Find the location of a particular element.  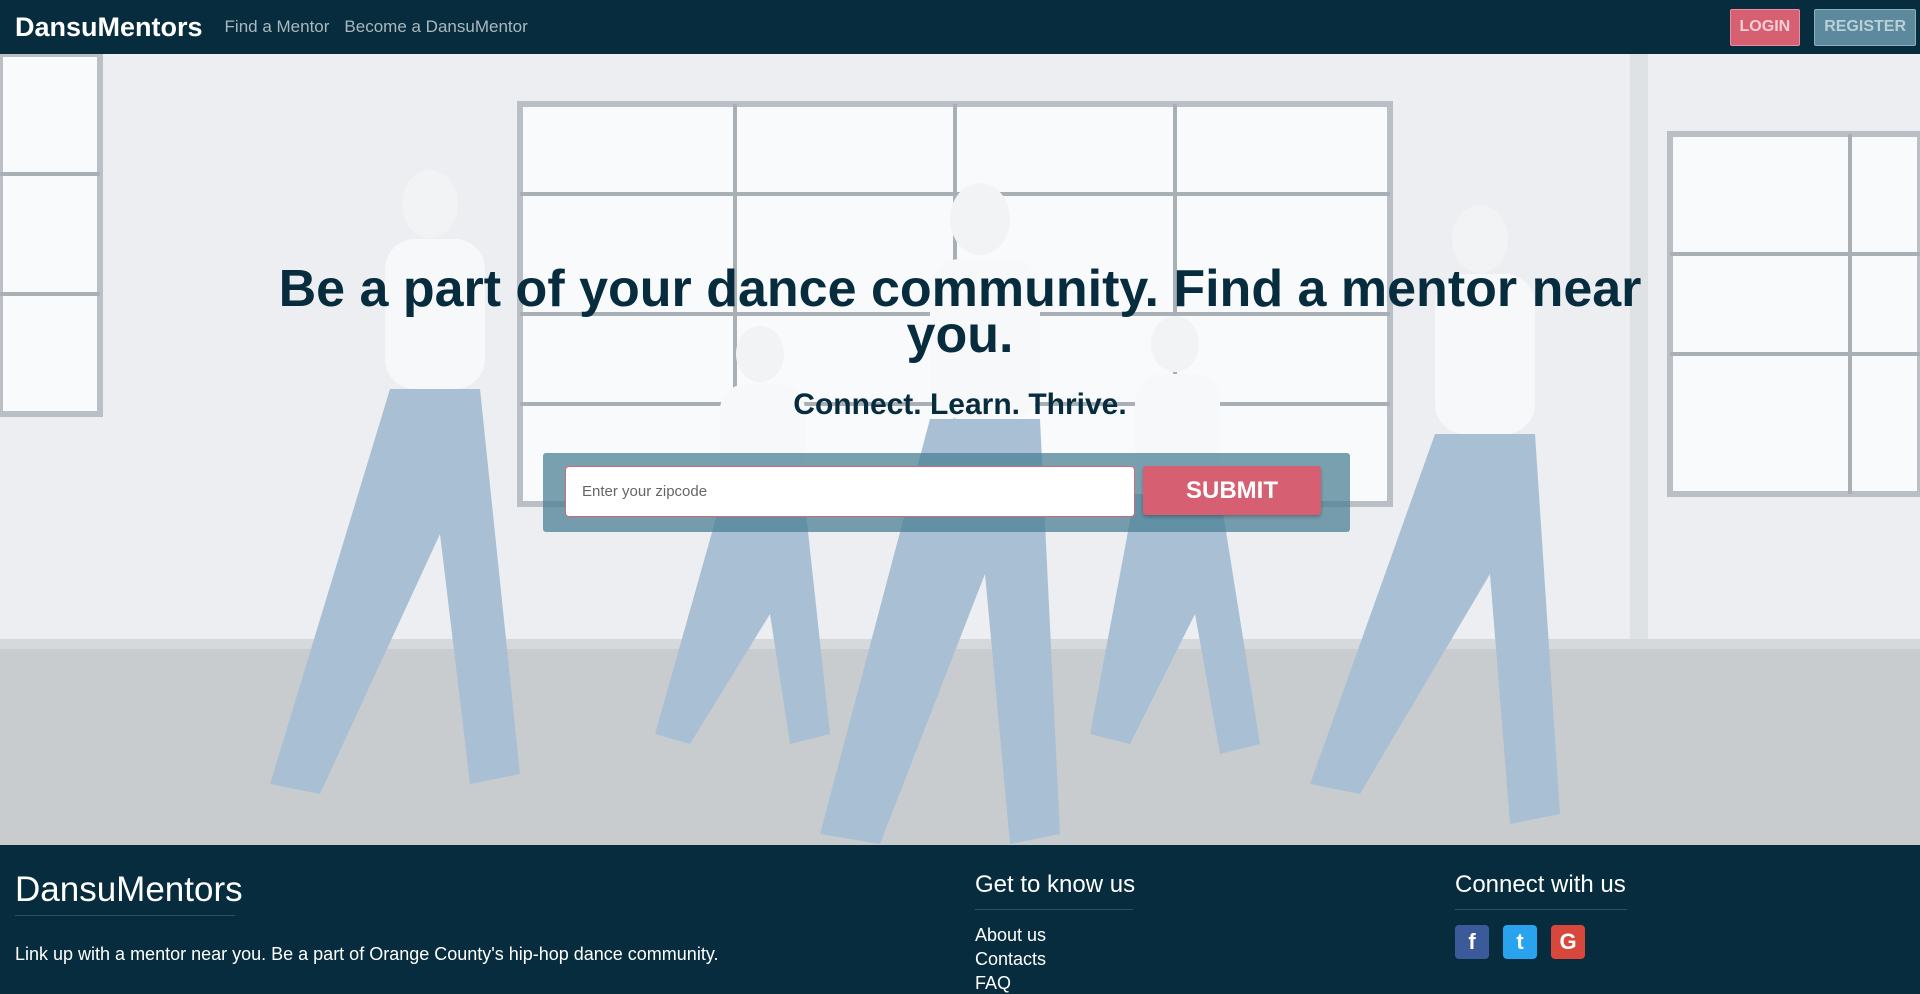

nav-link-find-mentor: Find a Mentor is located at coordinates (277, 27).